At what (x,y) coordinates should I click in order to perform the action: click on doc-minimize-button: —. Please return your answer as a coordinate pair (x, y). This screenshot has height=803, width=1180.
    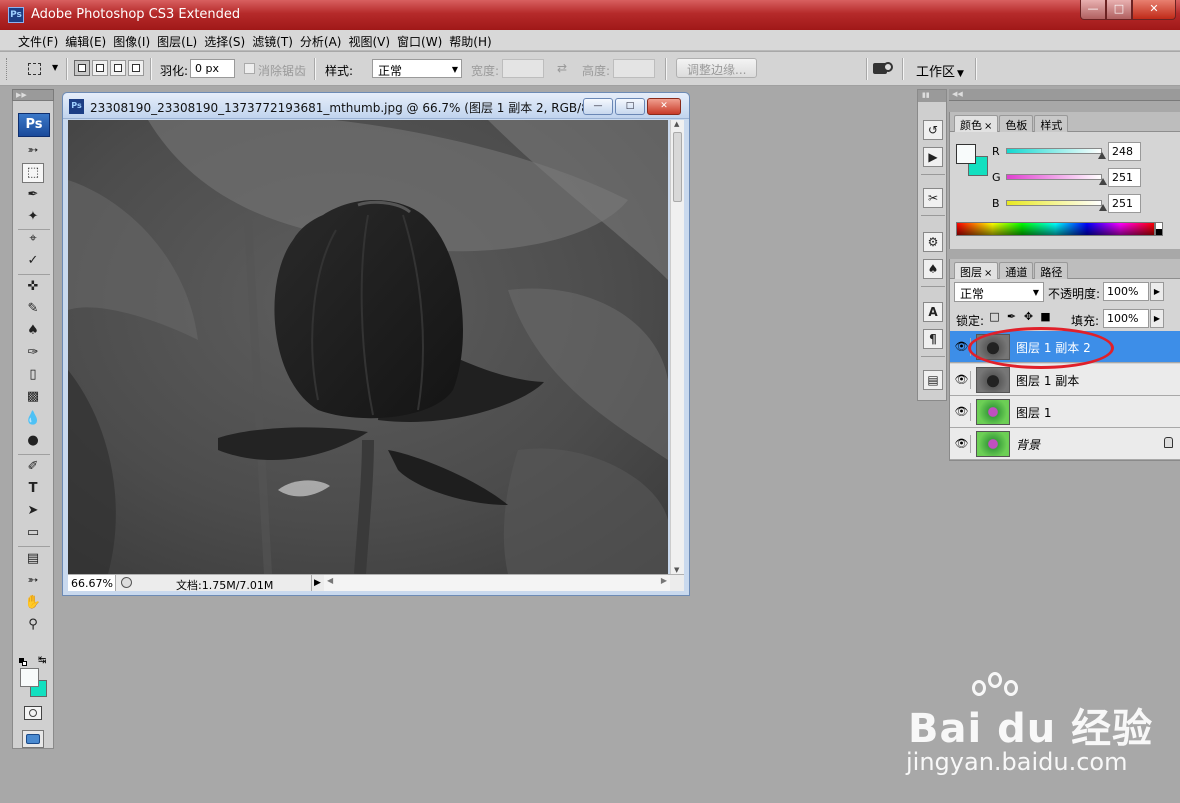
    Looking at the image, I should click on (598, 106).